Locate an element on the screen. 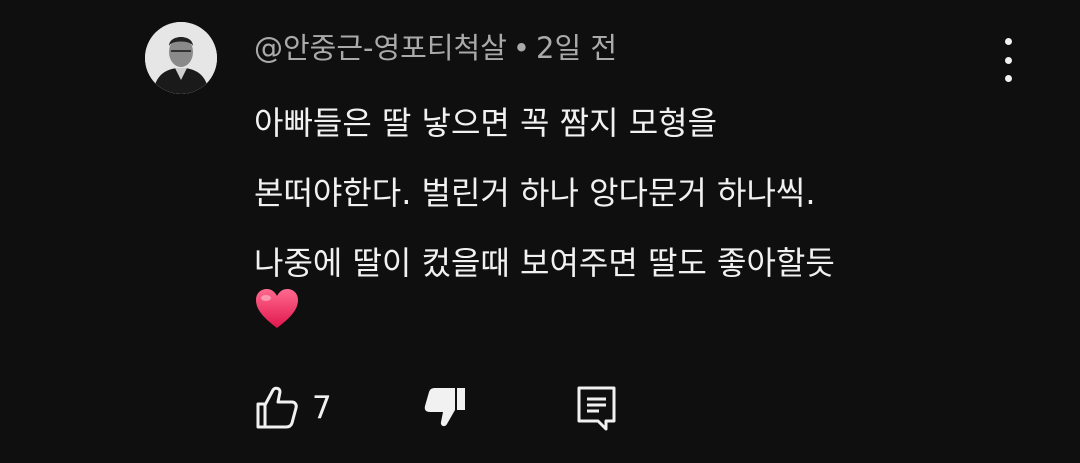 This screenshot has height=463, width=1080. reply-comment-icon is located at coordinates (597, 408).